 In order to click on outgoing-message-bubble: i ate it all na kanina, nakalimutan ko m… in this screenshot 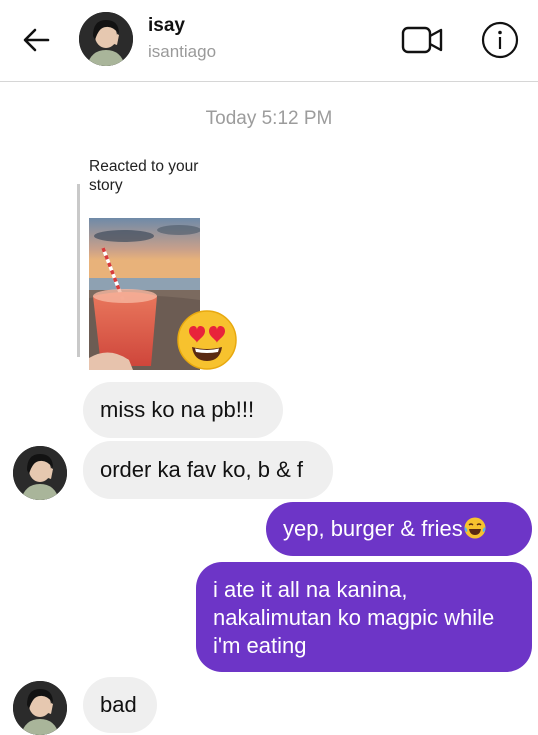, I will do `click(364, 617)`.